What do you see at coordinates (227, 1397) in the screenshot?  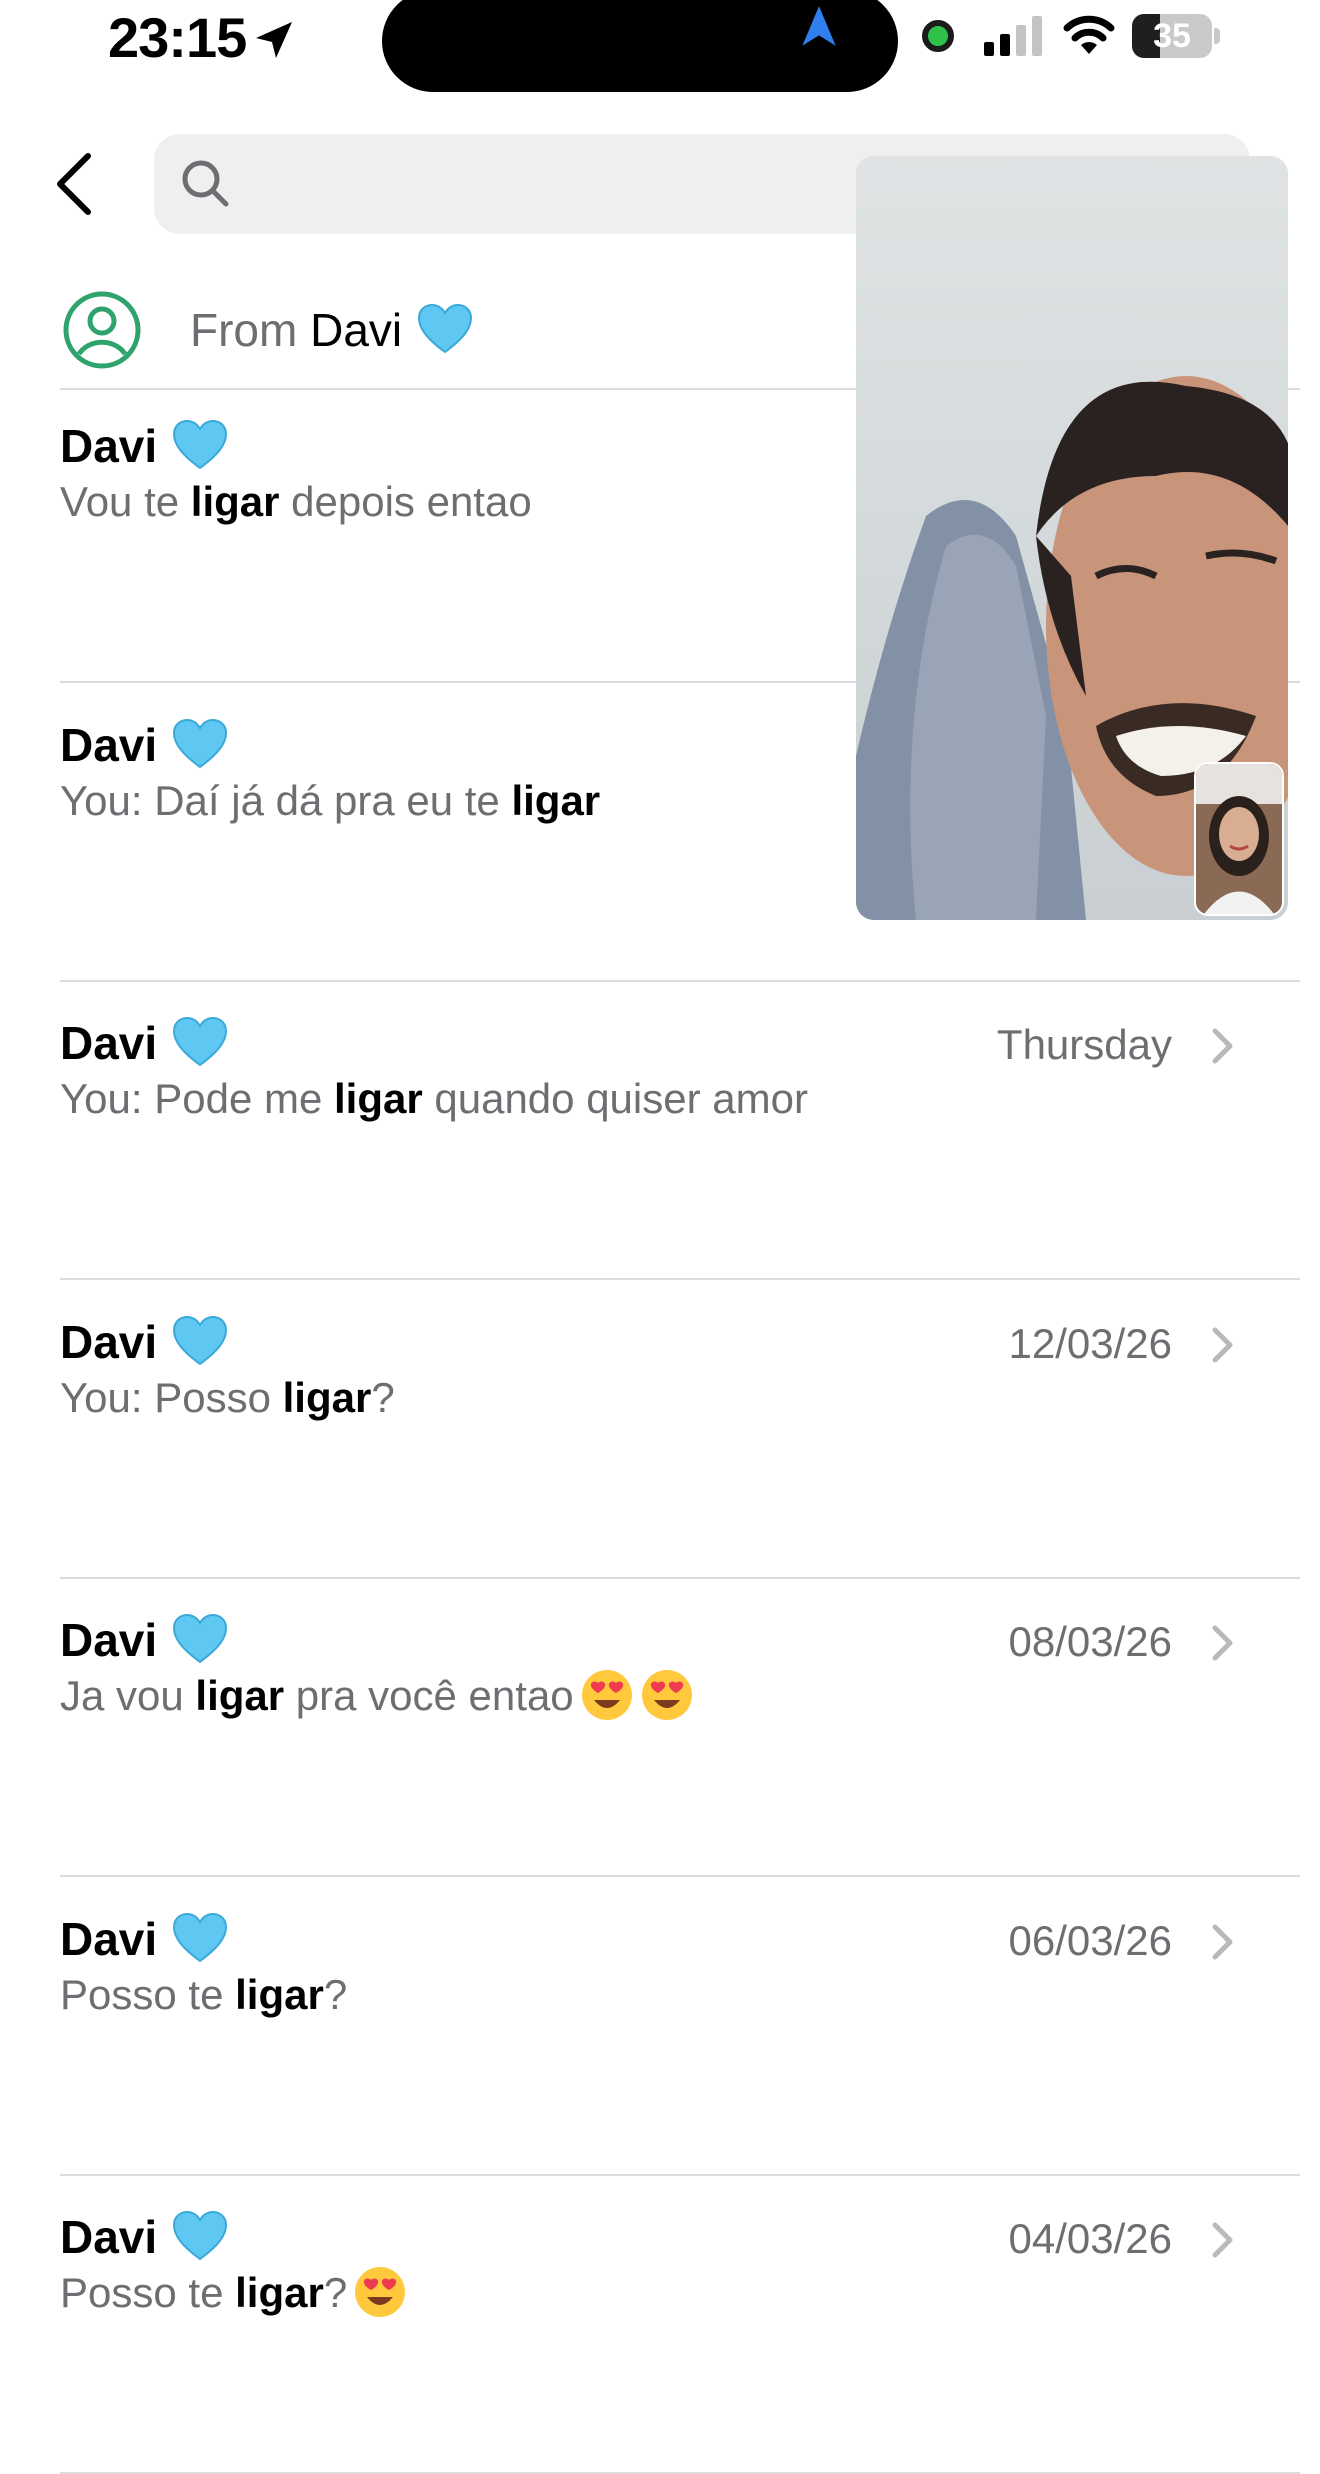 I see `result-snippet: You: Posso ligar?` at bounding box center [227, 1397].